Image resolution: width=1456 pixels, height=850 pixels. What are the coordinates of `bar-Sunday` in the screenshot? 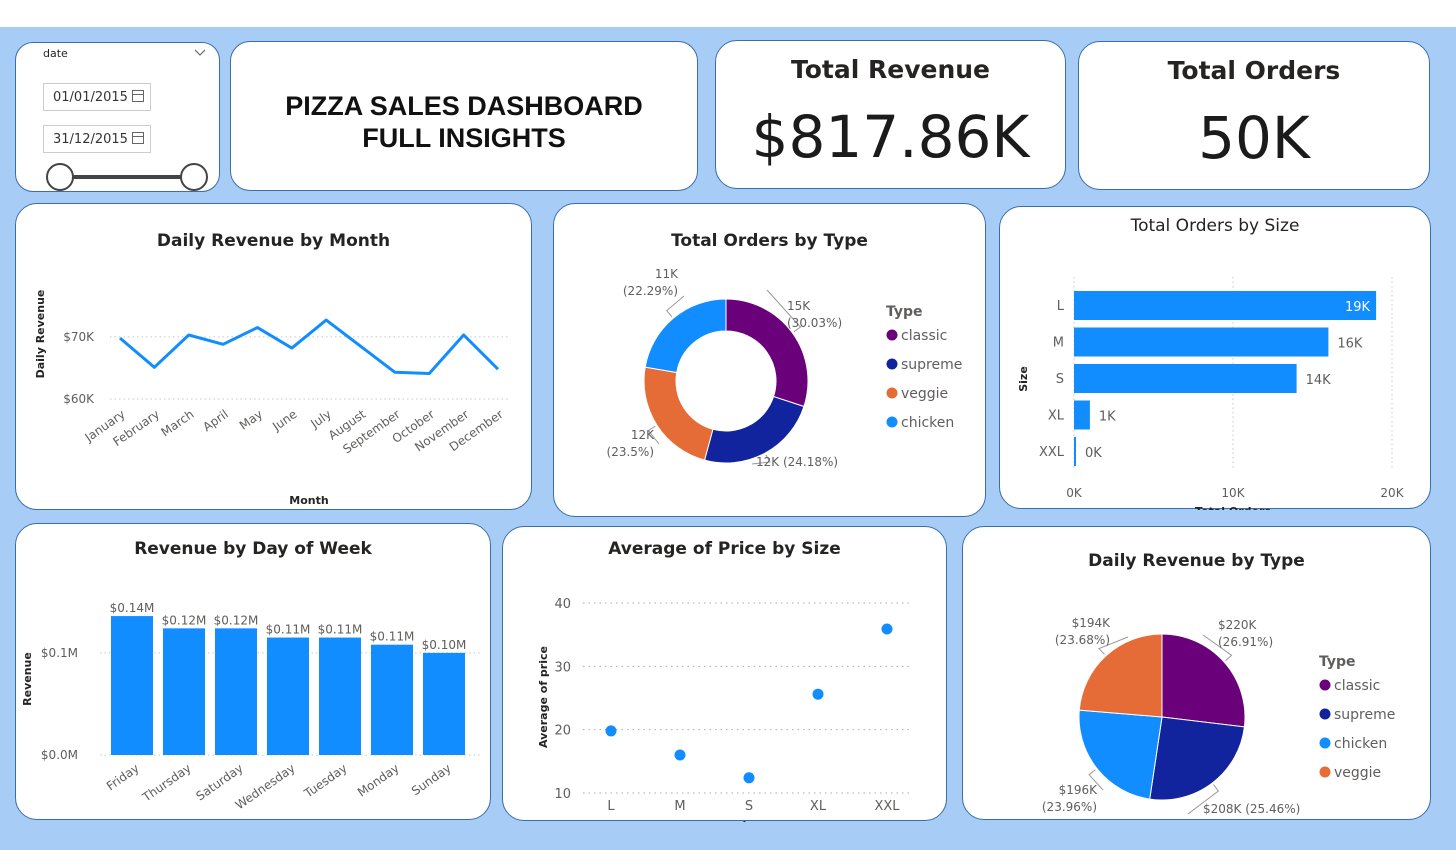 It's located at (444, 703).